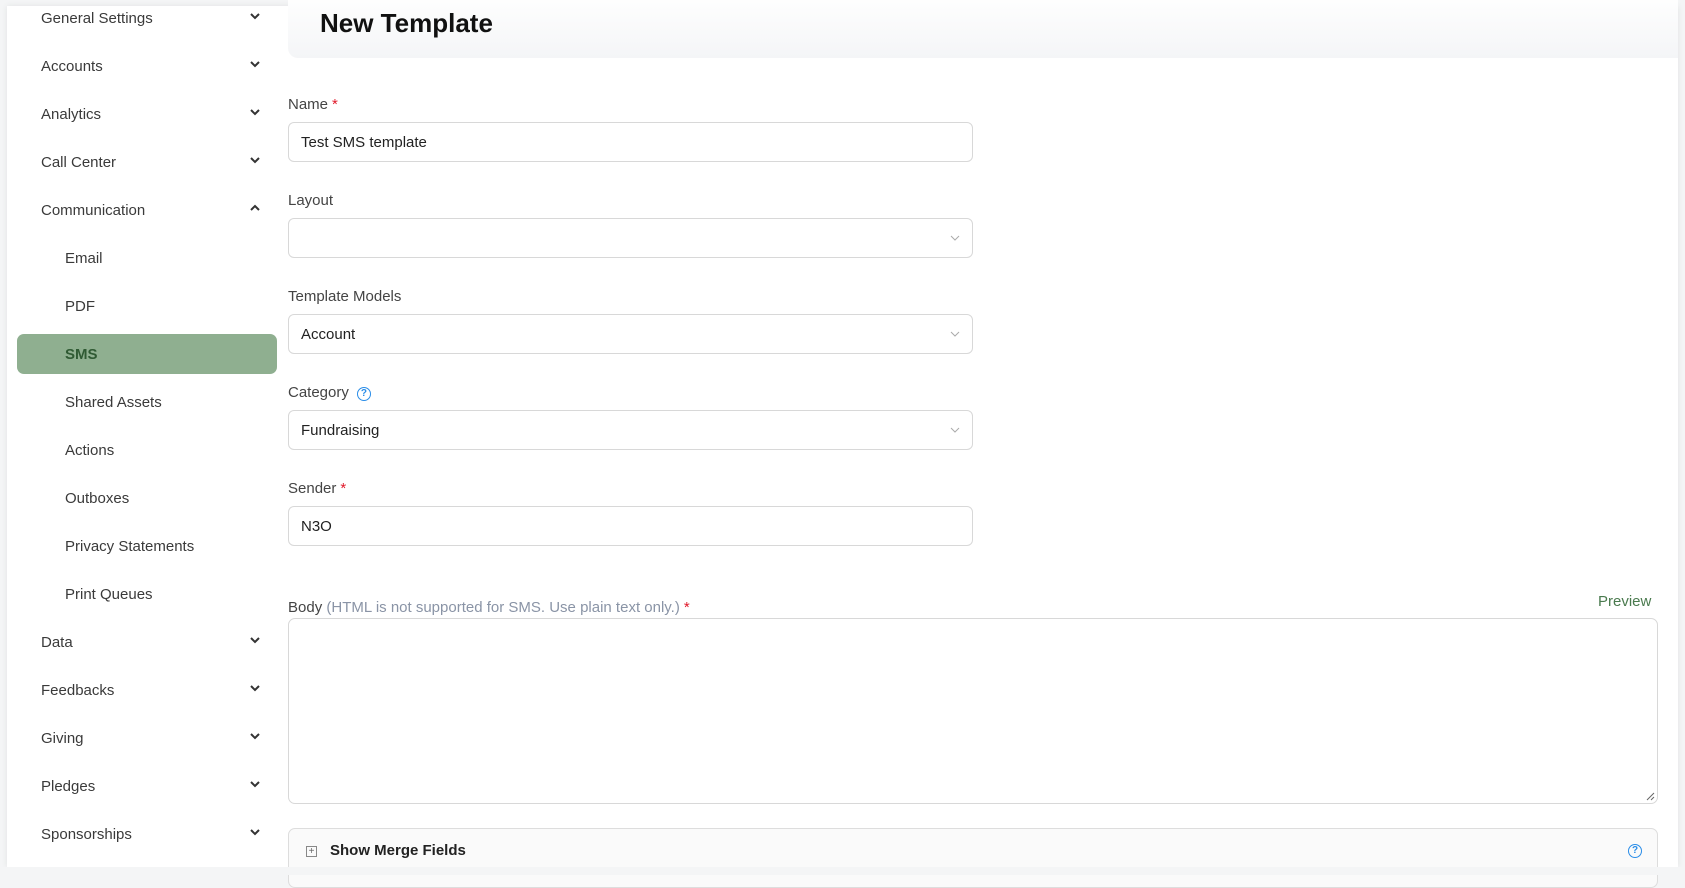 The width and height of the screenshot is (1685, 888). Describe the element at coordinates (630, 334) in the screenshot. I see `template-models-select: Account` at that location.